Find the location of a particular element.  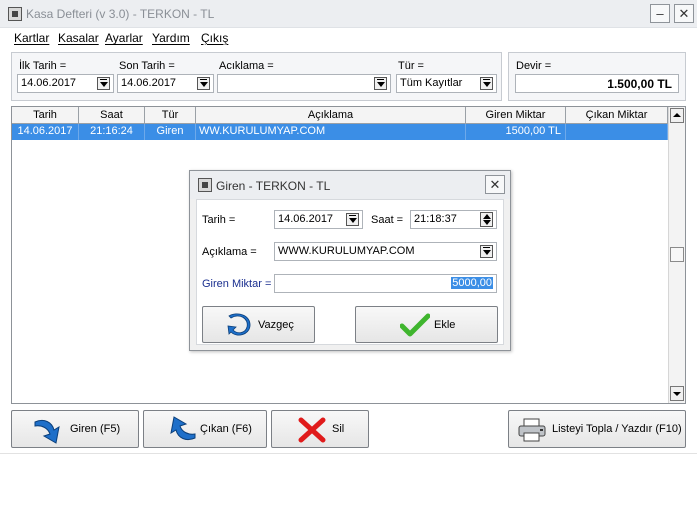

menu-kasalar: Kasalar is located at coordinates (78, 38).